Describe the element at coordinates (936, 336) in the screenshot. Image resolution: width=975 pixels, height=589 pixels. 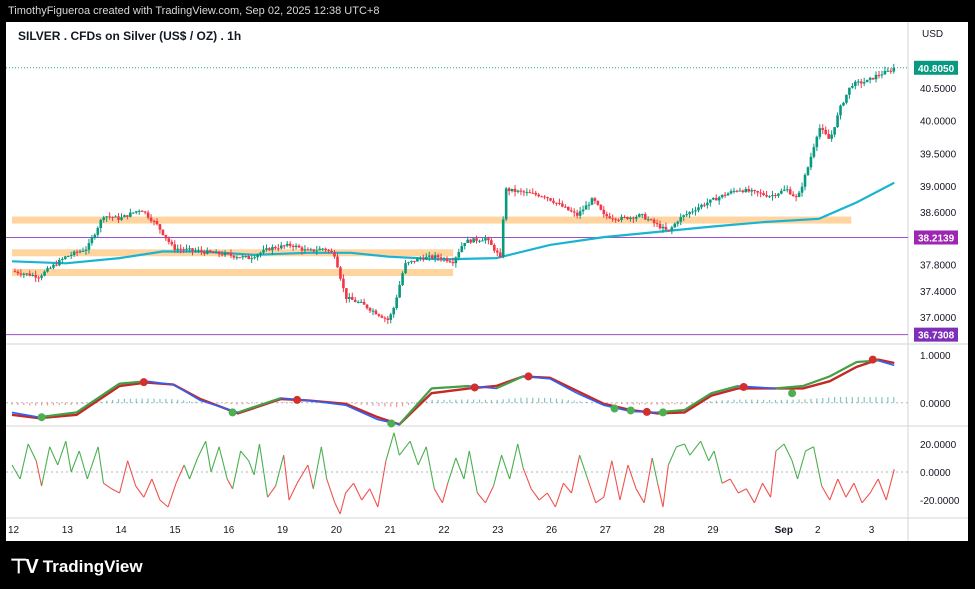
I see `level-lower-badge: 36.7308` at that location.